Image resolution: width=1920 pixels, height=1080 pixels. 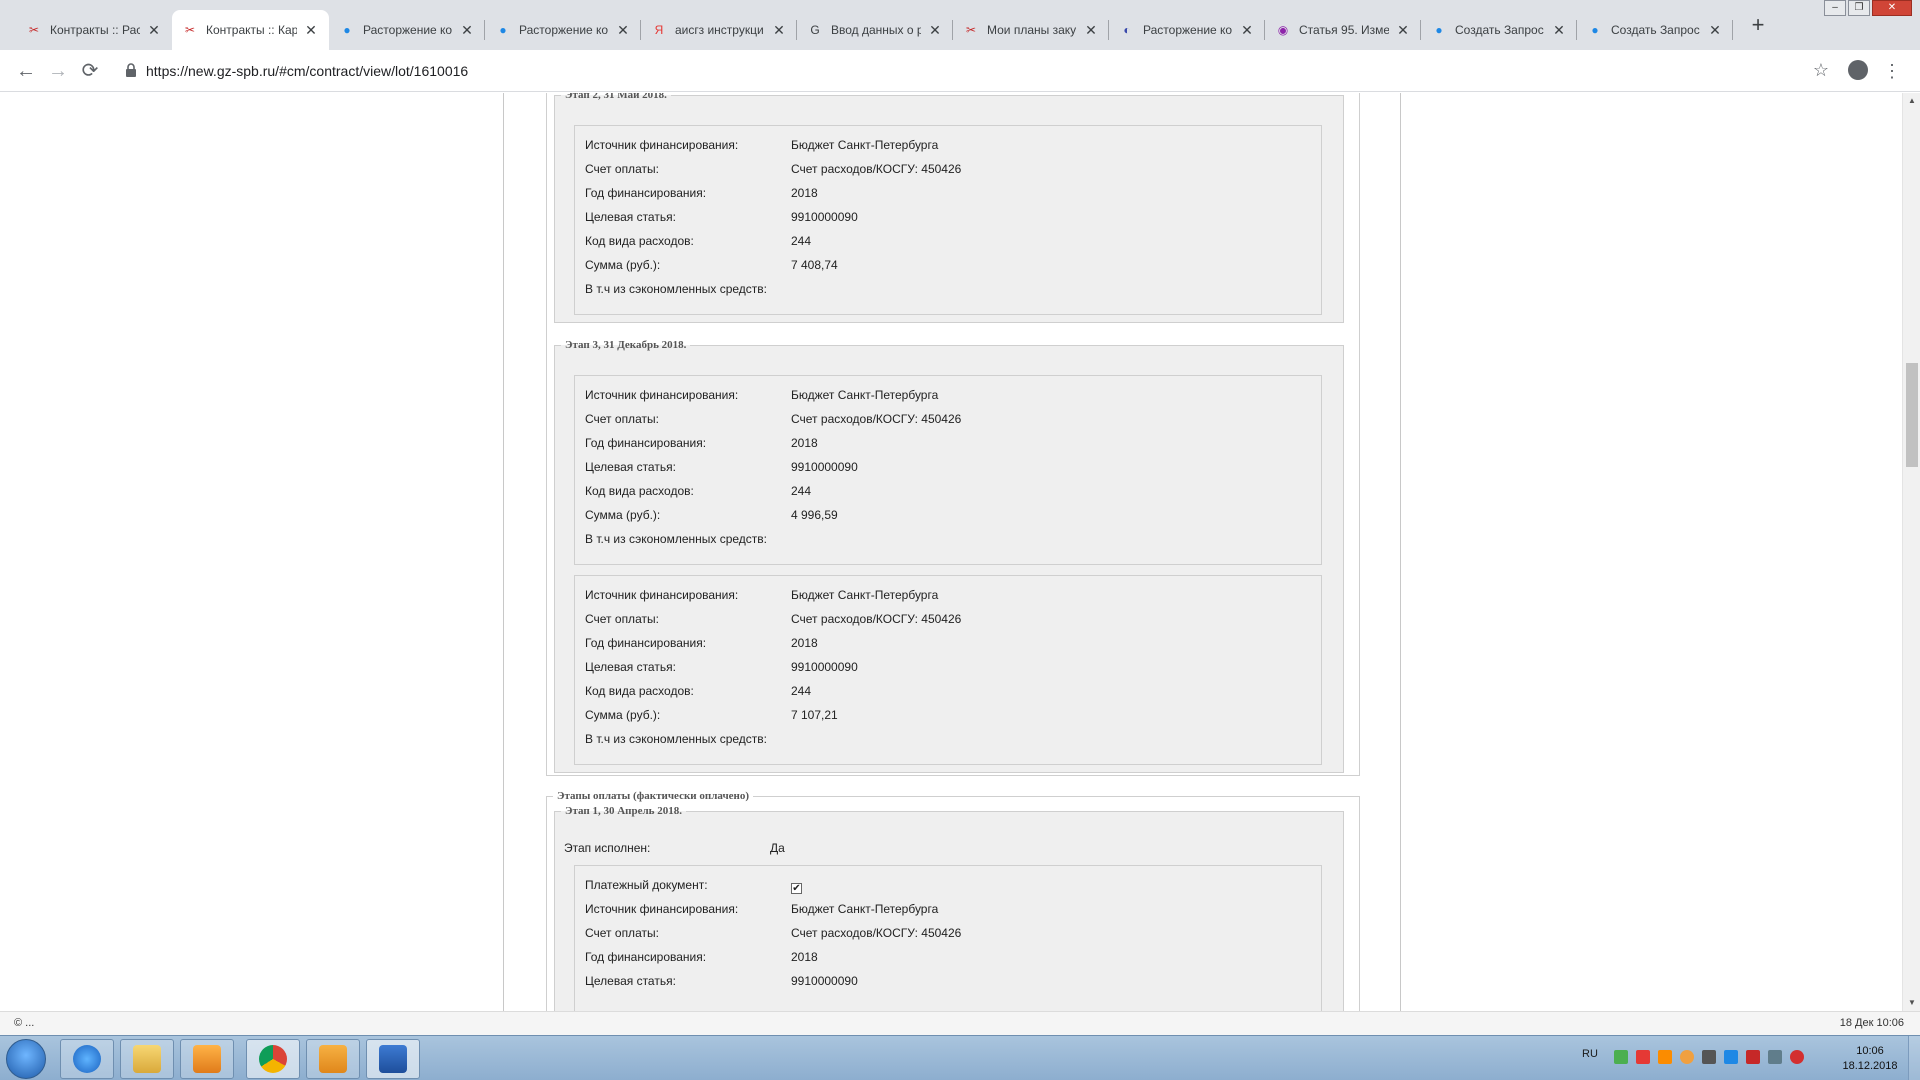 I want to click on tray-app-icon, so click(x=1687, y=1057).